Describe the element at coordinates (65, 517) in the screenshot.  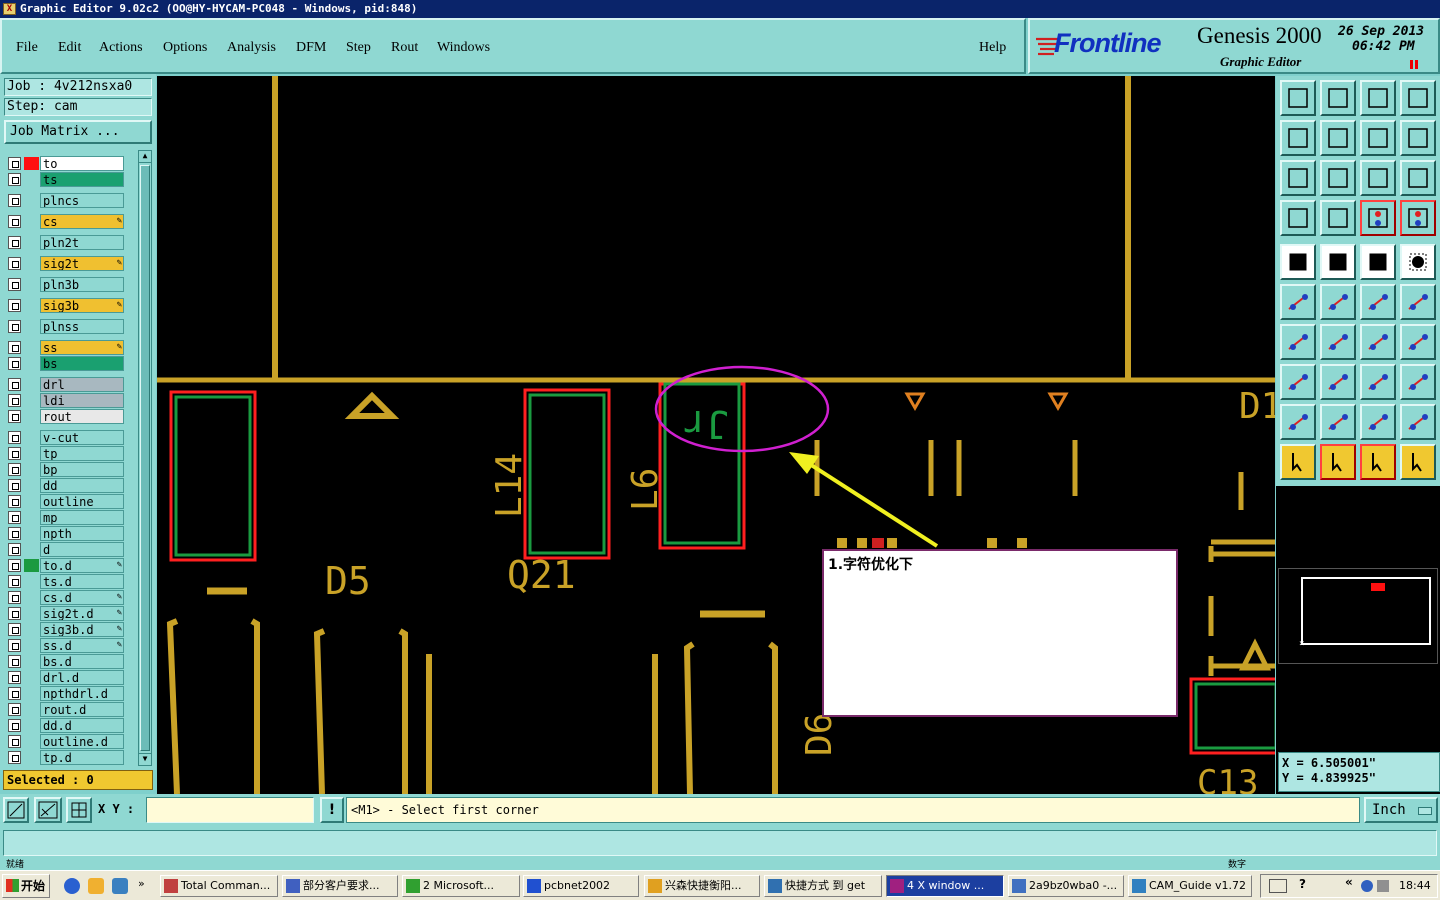
I see `layer-row: mp` at that location.